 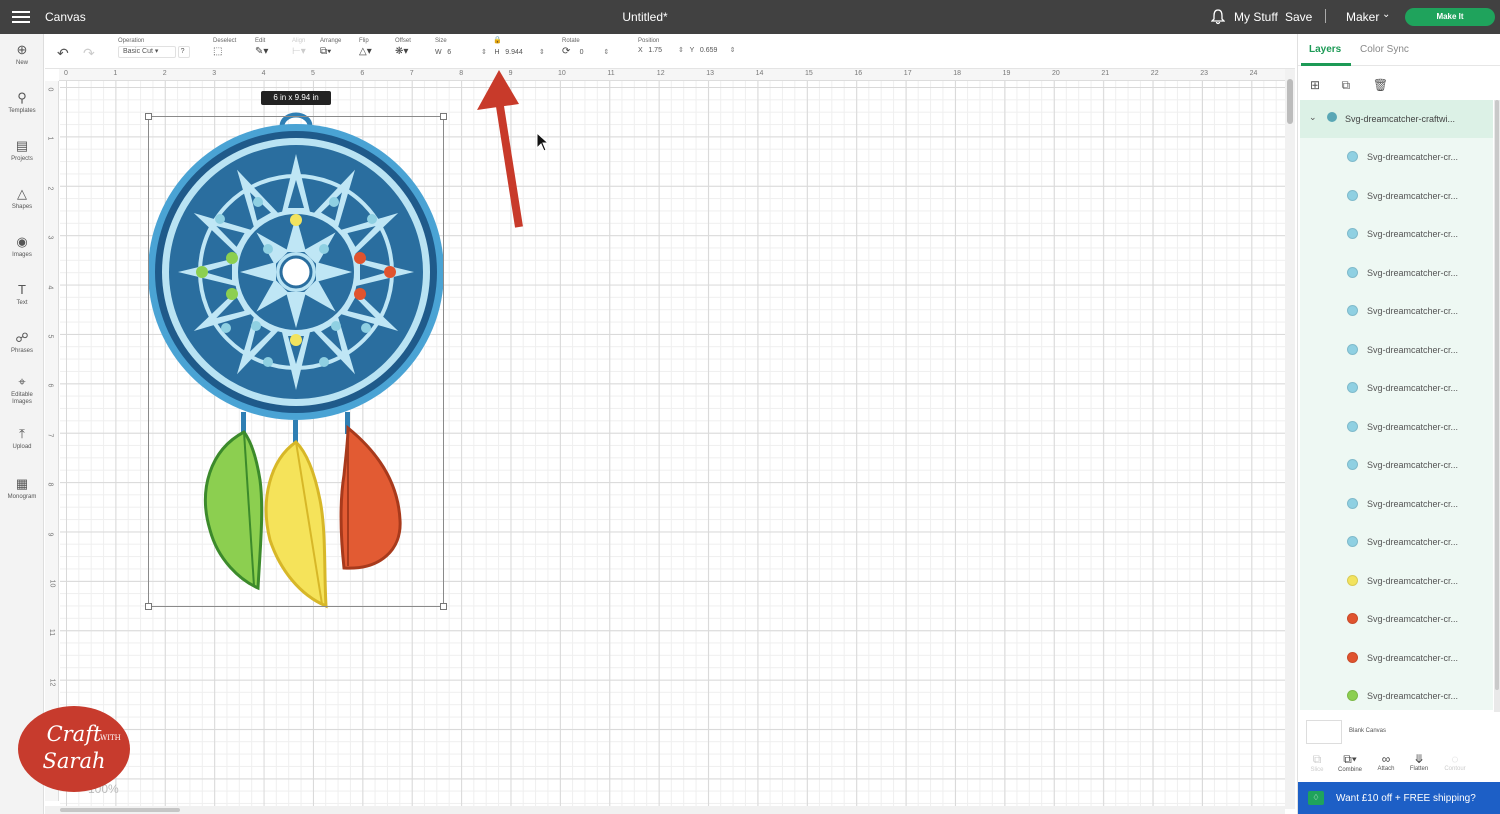 I want to click on my-stuff-link: My Stuff, so click(x=1256, y=17).